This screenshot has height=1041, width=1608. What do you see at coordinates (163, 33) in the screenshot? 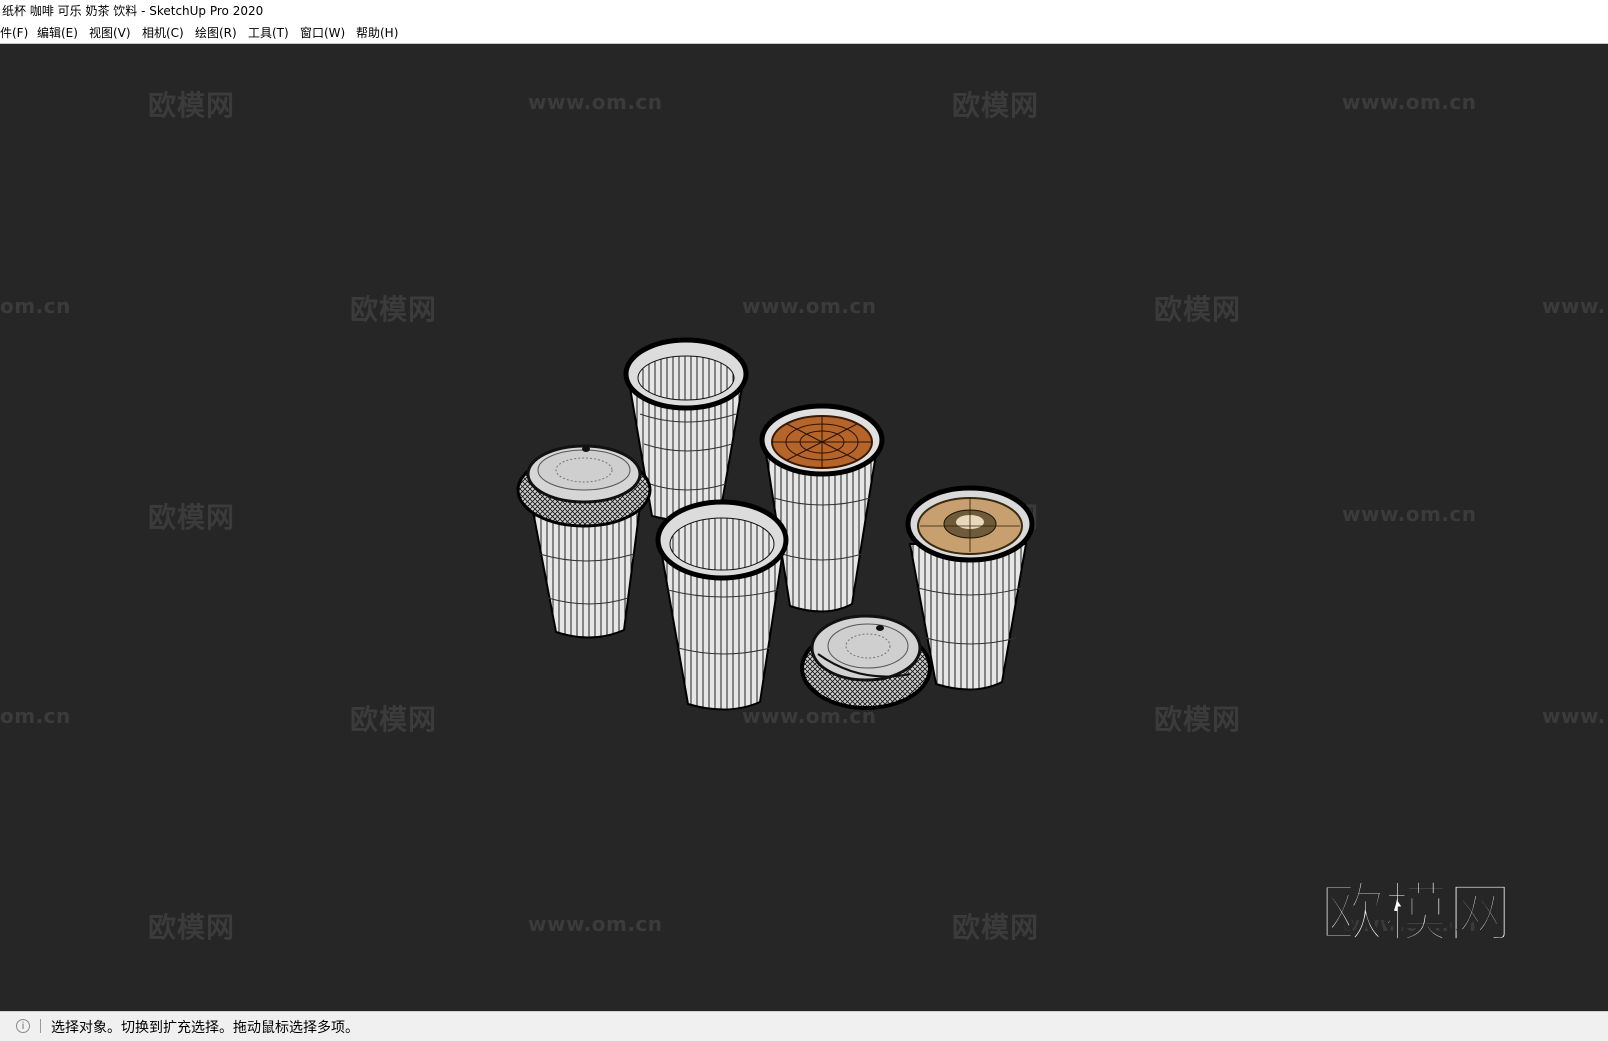
I see `menu-camera: 相机(C)` at bounding box center [163, 33].